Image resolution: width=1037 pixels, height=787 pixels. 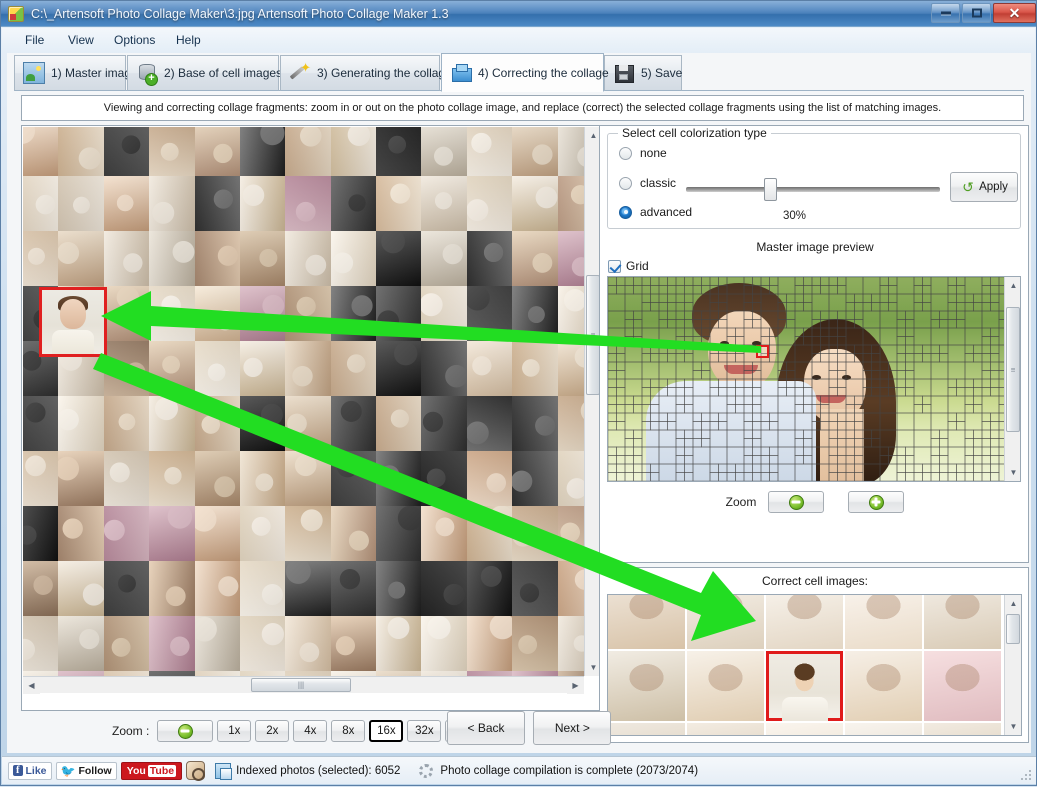 I want to click on gallery-vscrollbar: ▲ ▼, so click(x=1012, y=665).